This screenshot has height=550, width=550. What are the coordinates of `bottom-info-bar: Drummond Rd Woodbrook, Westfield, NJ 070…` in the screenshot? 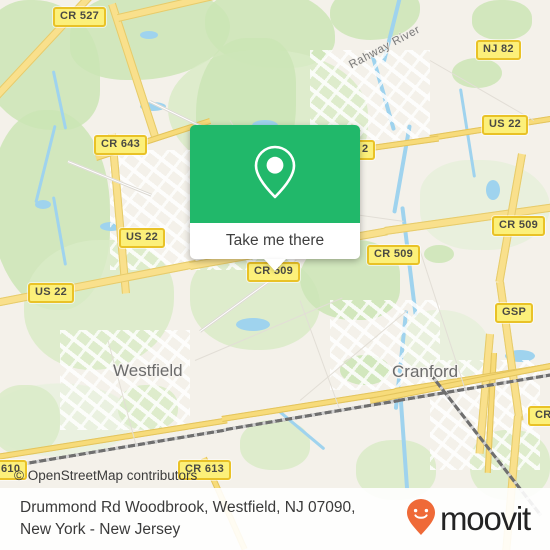 It's located at (275, 519).